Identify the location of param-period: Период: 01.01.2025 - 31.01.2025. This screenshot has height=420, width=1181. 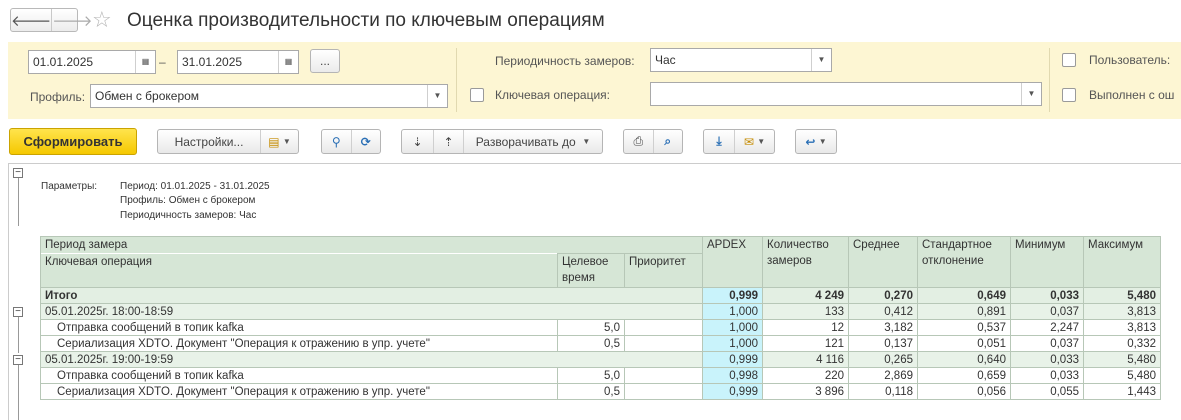
(195, 186).